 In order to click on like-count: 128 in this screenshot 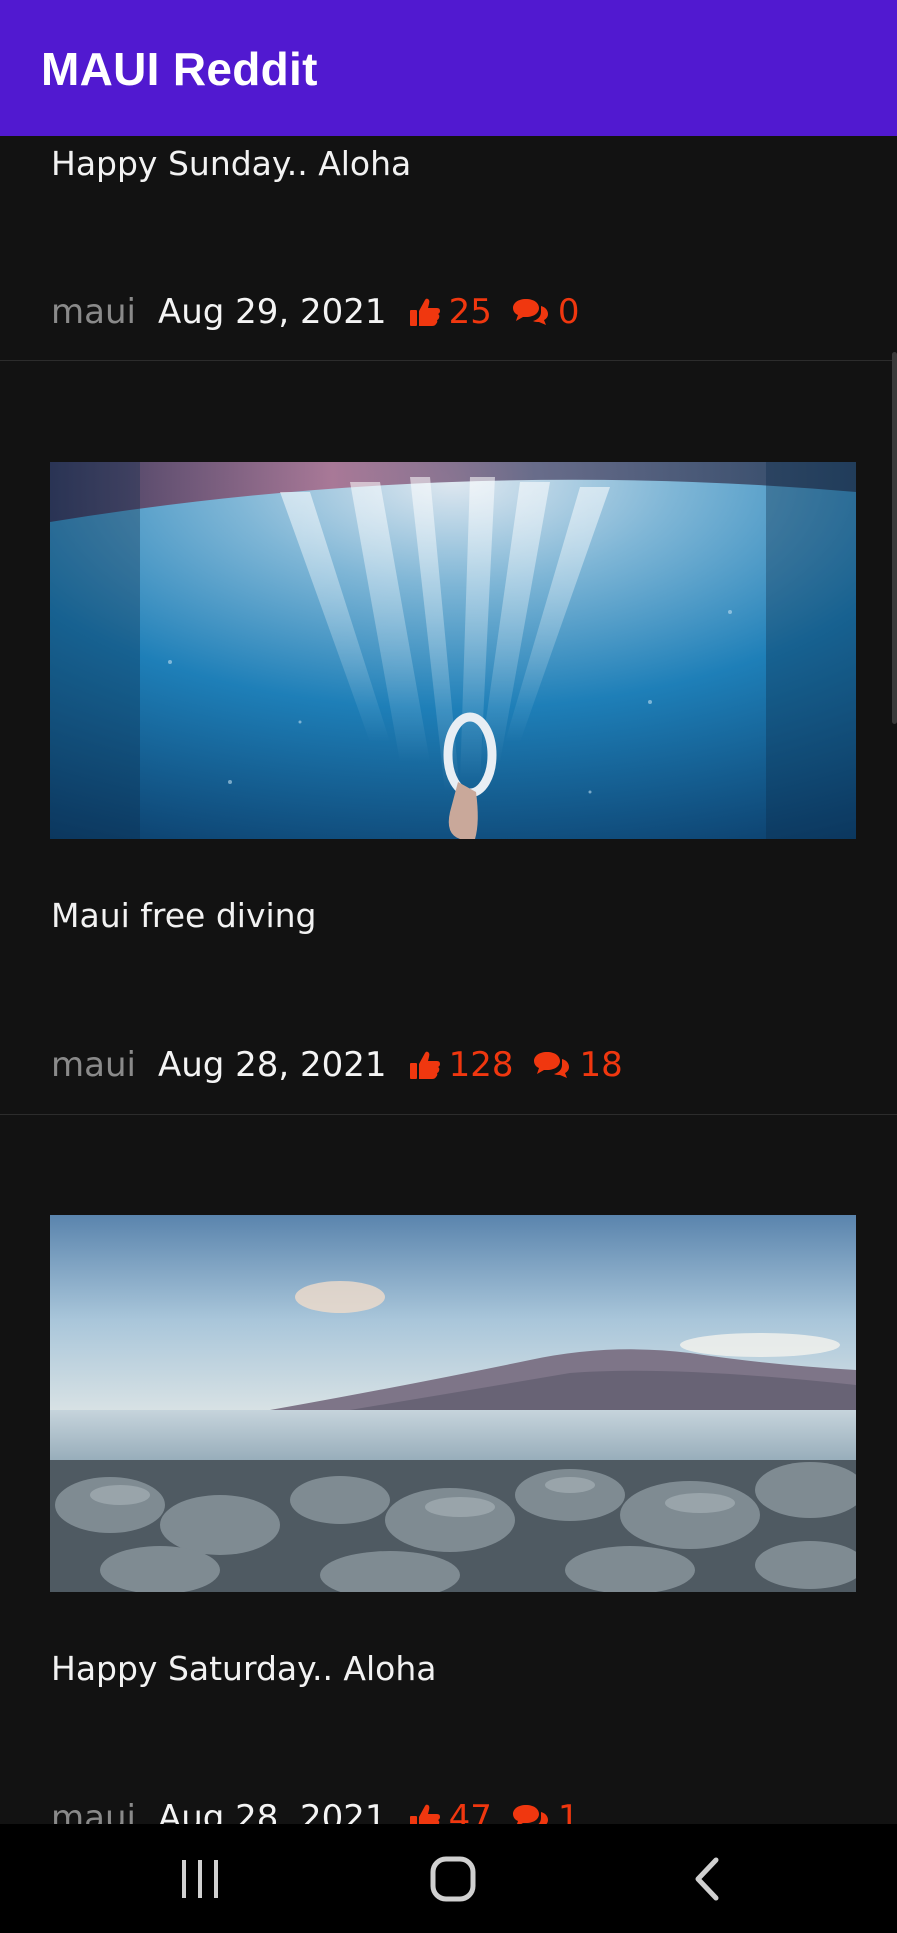, I will do `click(461, 1065)`.